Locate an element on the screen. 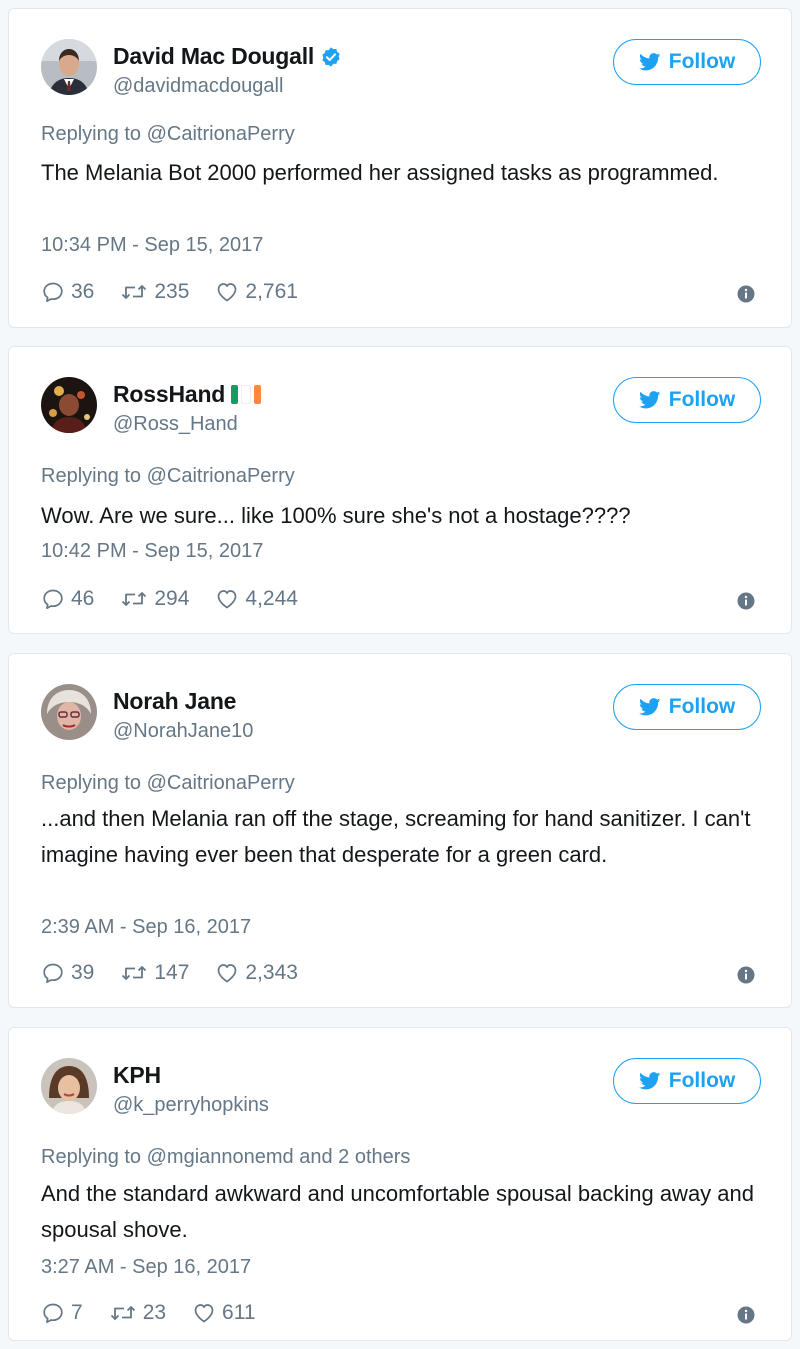  tweet-actions: 36 235 2,761 is located at coordinates (182, 292).